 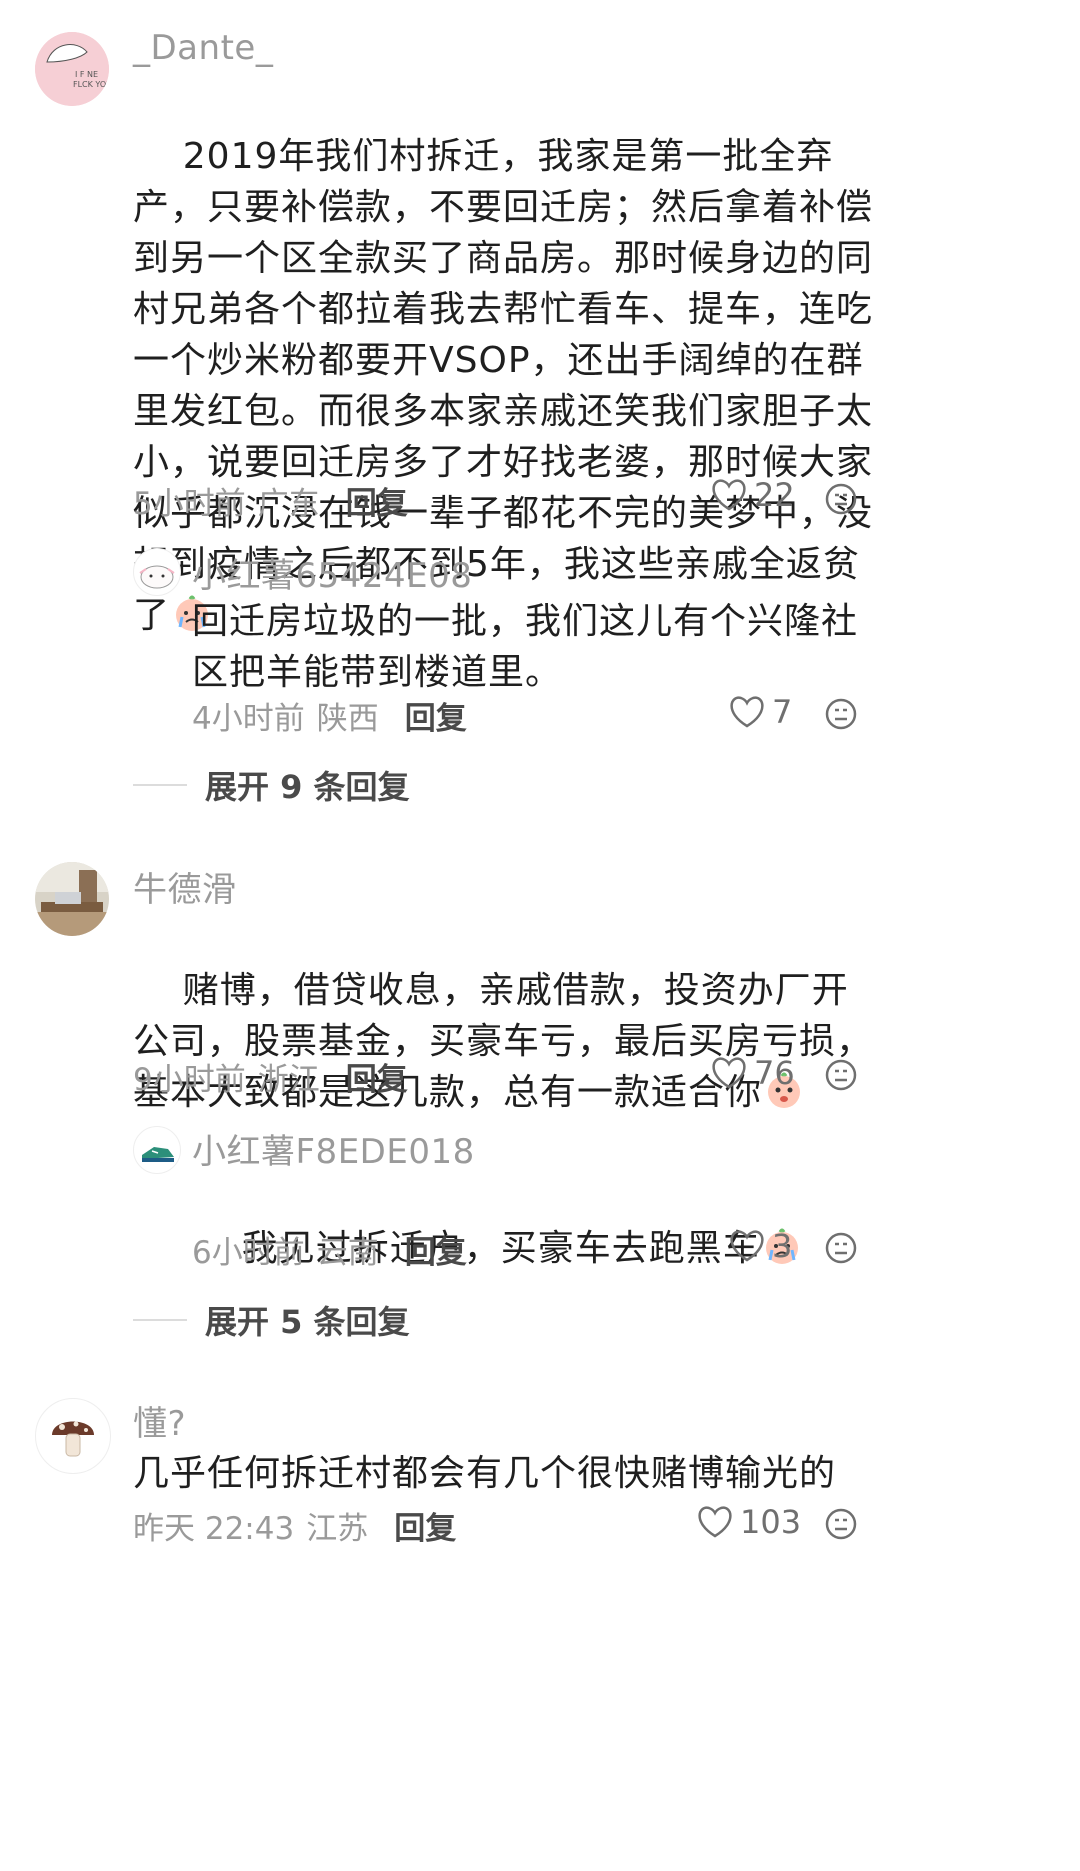 I want to click on comment-time: 9小时前, so click(x=189, y=1080).